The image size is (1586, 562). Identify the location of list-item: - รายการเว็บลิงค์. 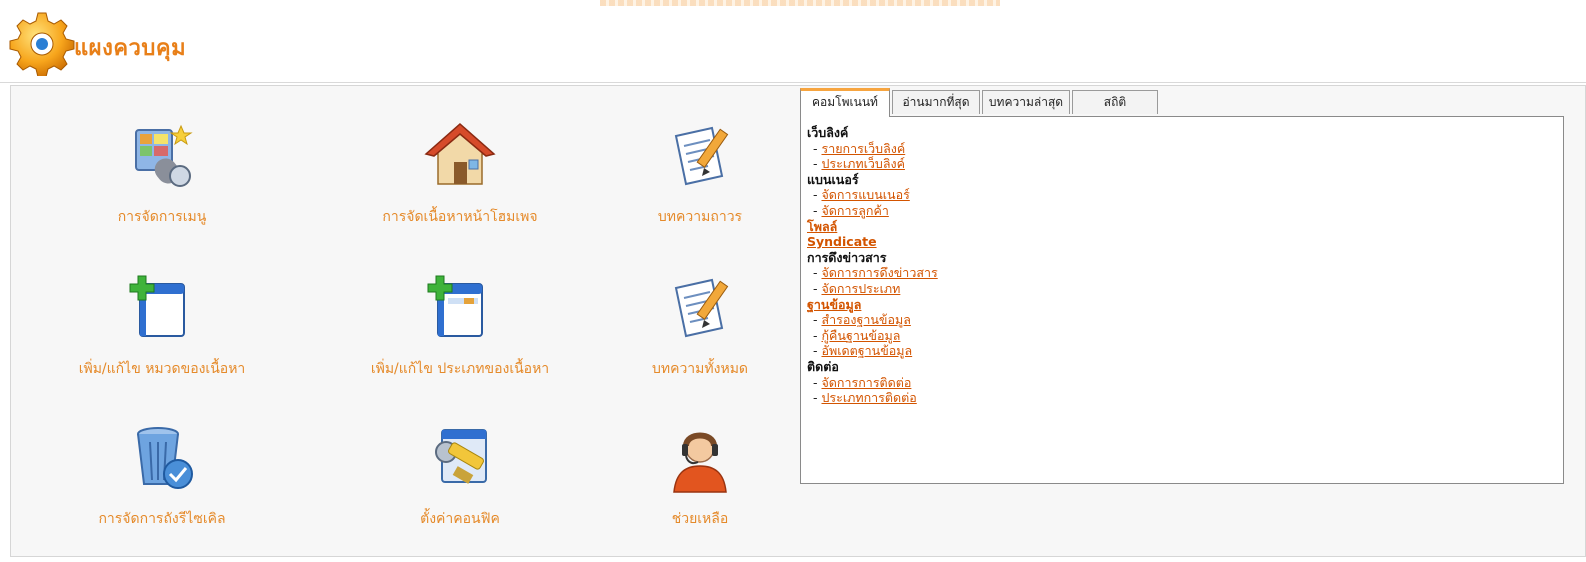
(859, 148).